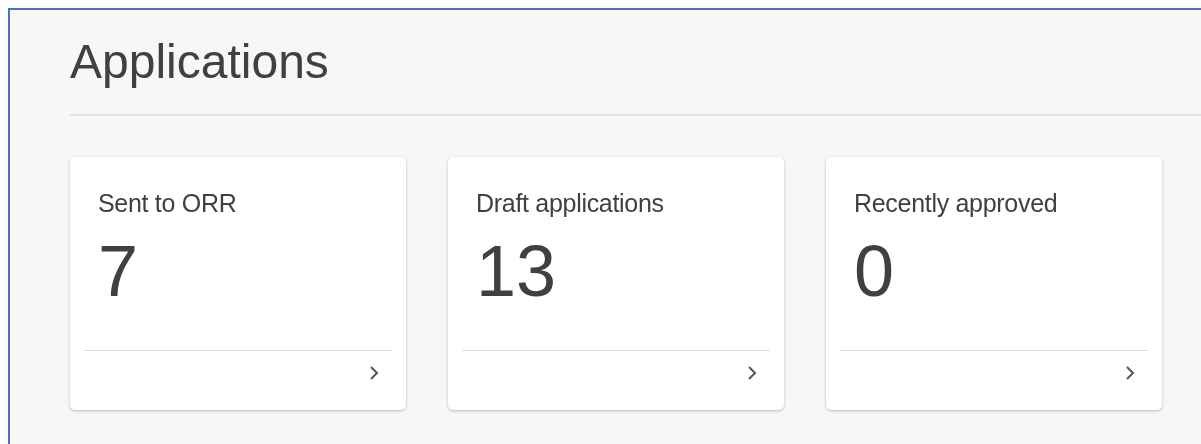 The width and height of the screenshot is (1201, 444). I want to click on card-count: 7, so click(118, 271).